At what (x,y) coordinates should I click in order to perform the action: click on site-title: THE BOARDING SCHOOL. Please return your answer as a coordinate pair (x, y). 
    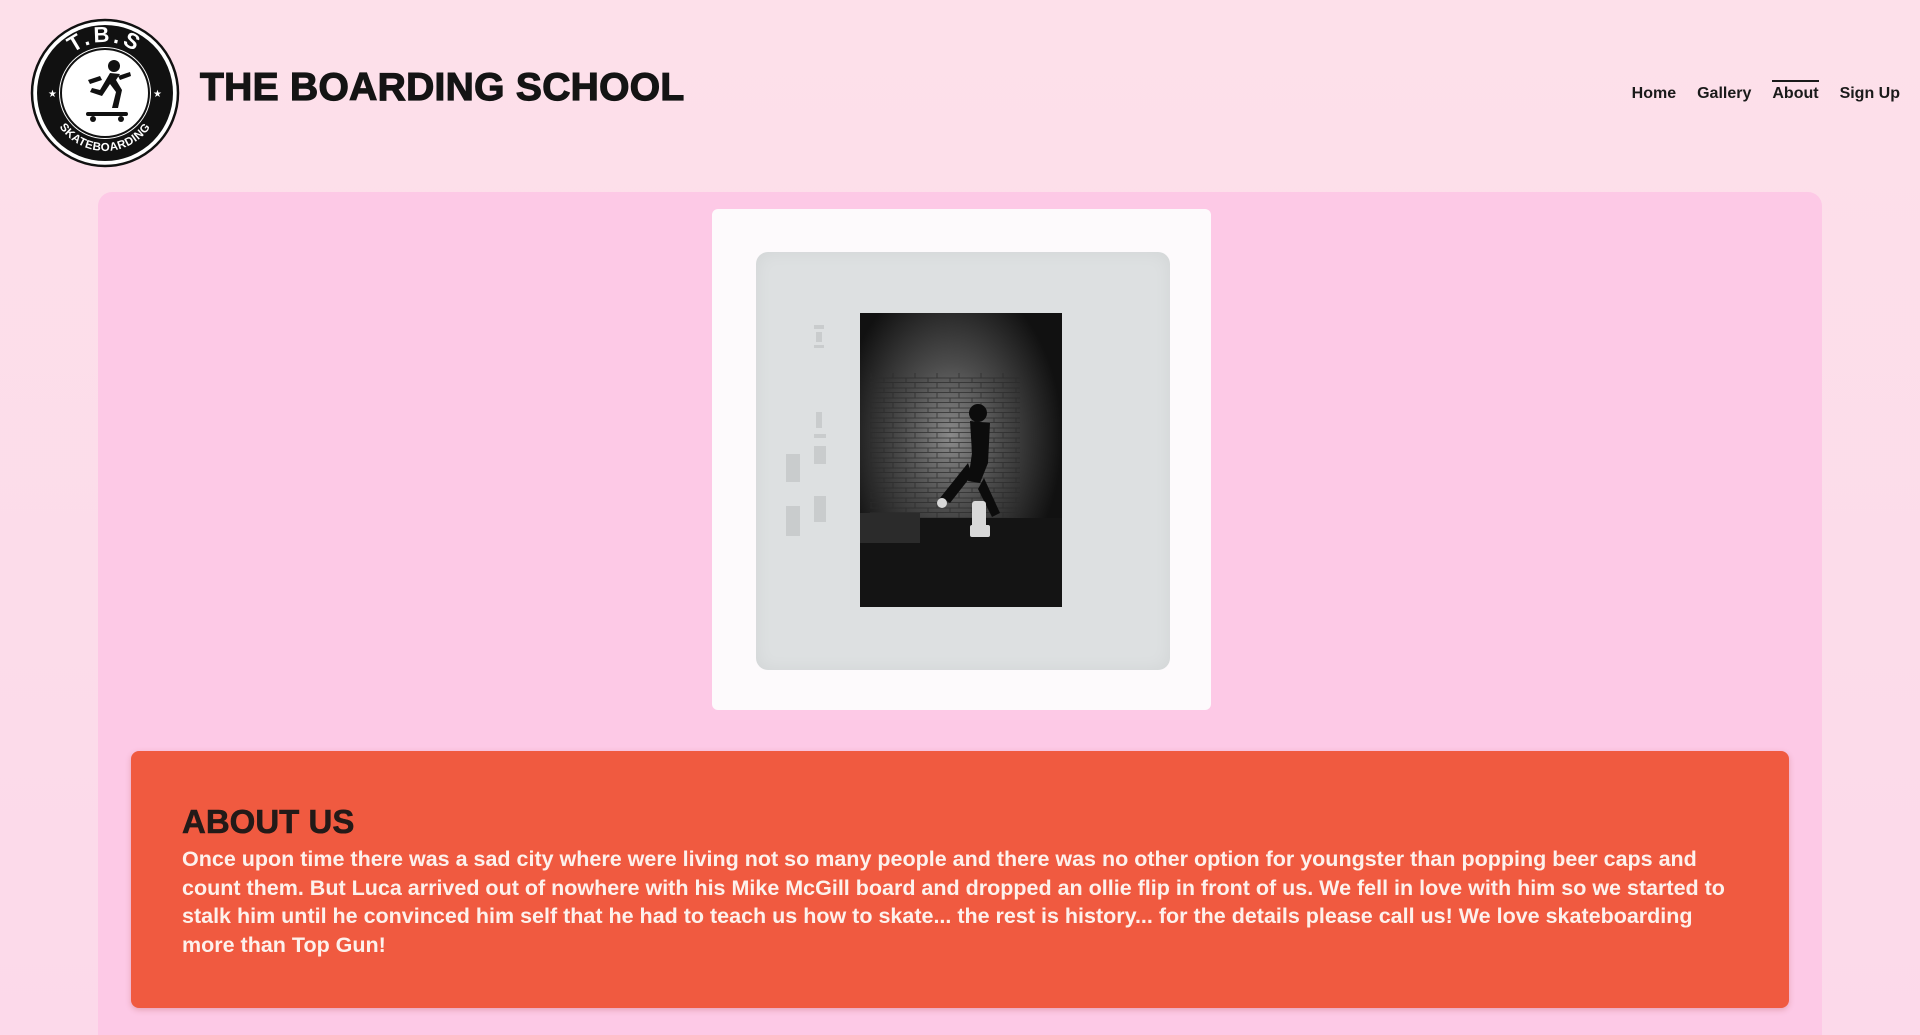
    Looking at the image, I should click on (442, 87).